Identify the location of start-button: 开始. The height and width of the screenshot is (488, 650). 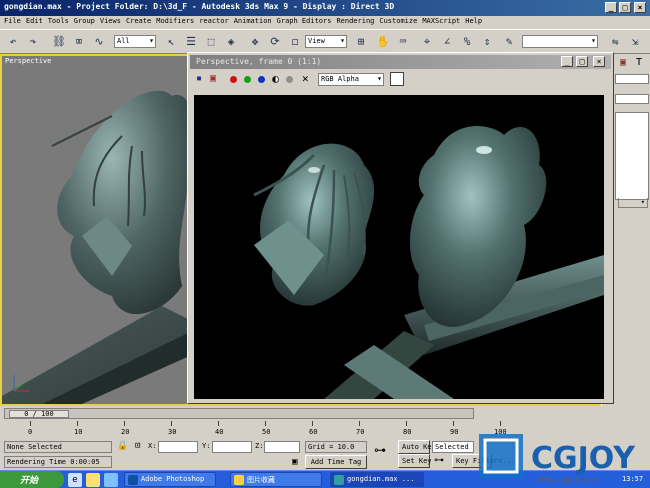
(32, 479).